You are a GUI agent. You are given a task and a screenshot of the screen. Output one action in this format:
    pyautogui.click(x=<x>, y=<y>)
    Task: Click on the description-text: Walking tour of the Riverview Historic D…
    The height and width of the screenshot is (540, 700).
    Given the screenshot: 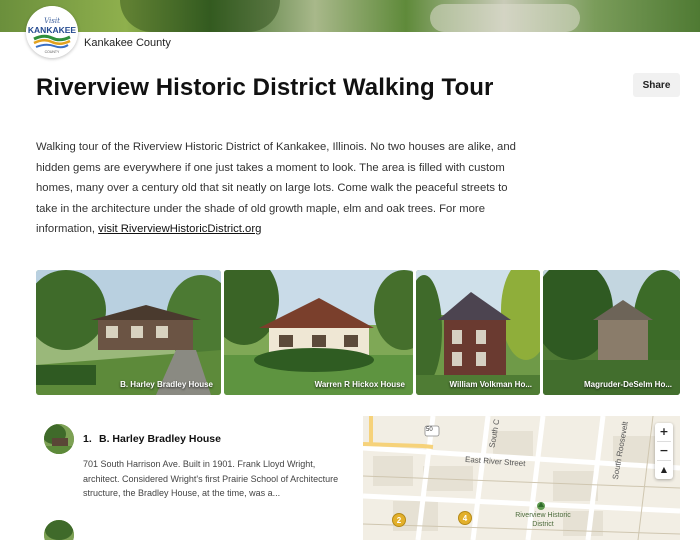 What is the action you would take?
    pyautogui.click(x=276, y=188)
    